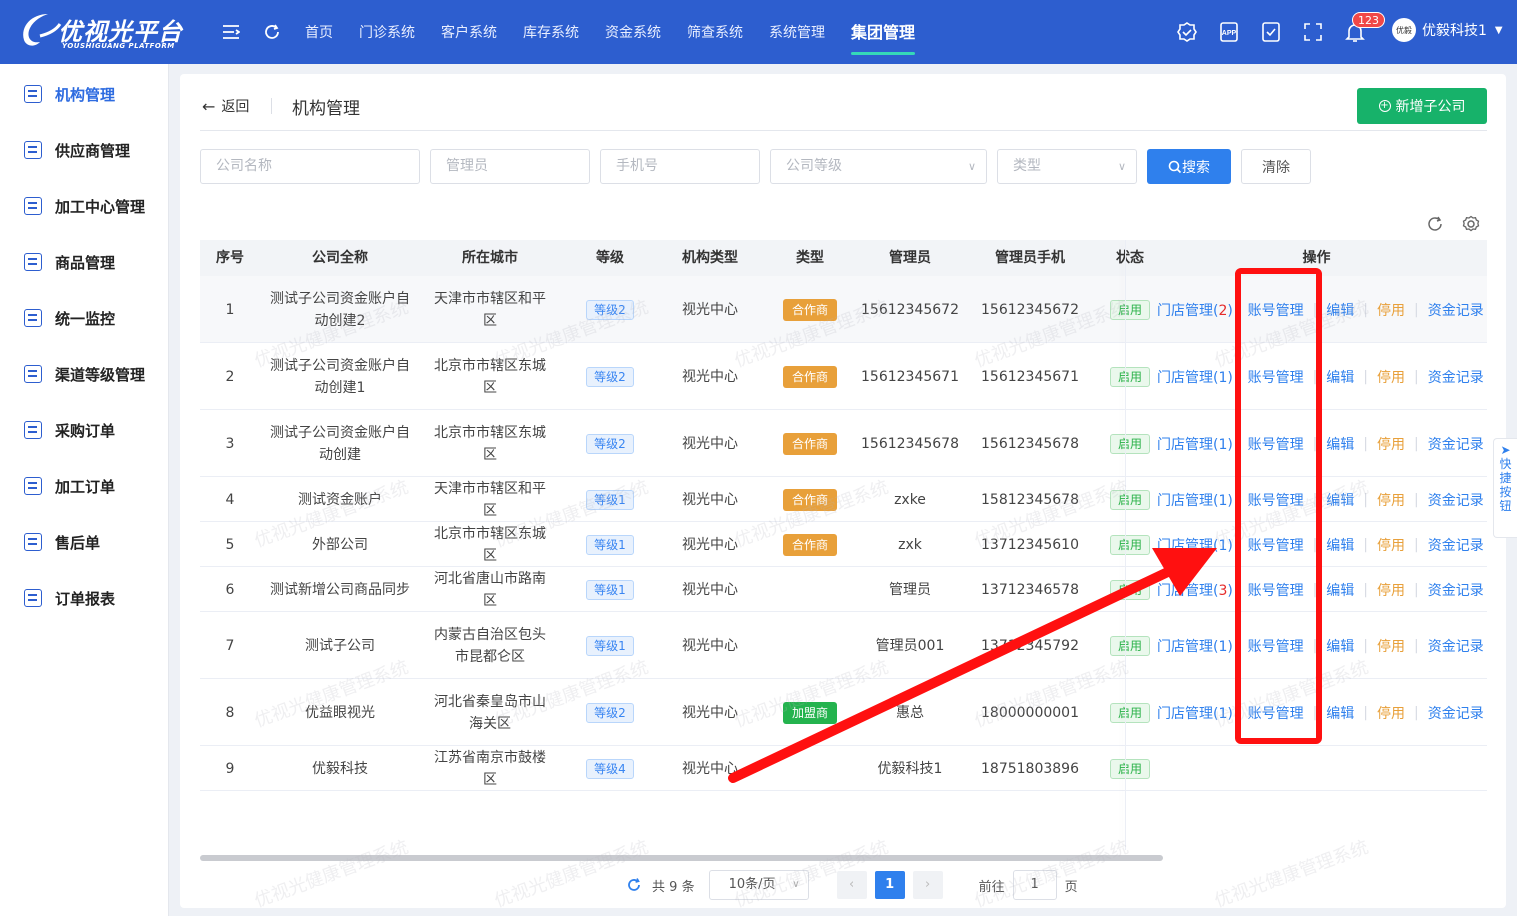 The width and height of the screenshot is (1517, 916). Describe the element at coordinates (797, 32) in the screenshot. I see `nav-system: 系统管理` at that location.